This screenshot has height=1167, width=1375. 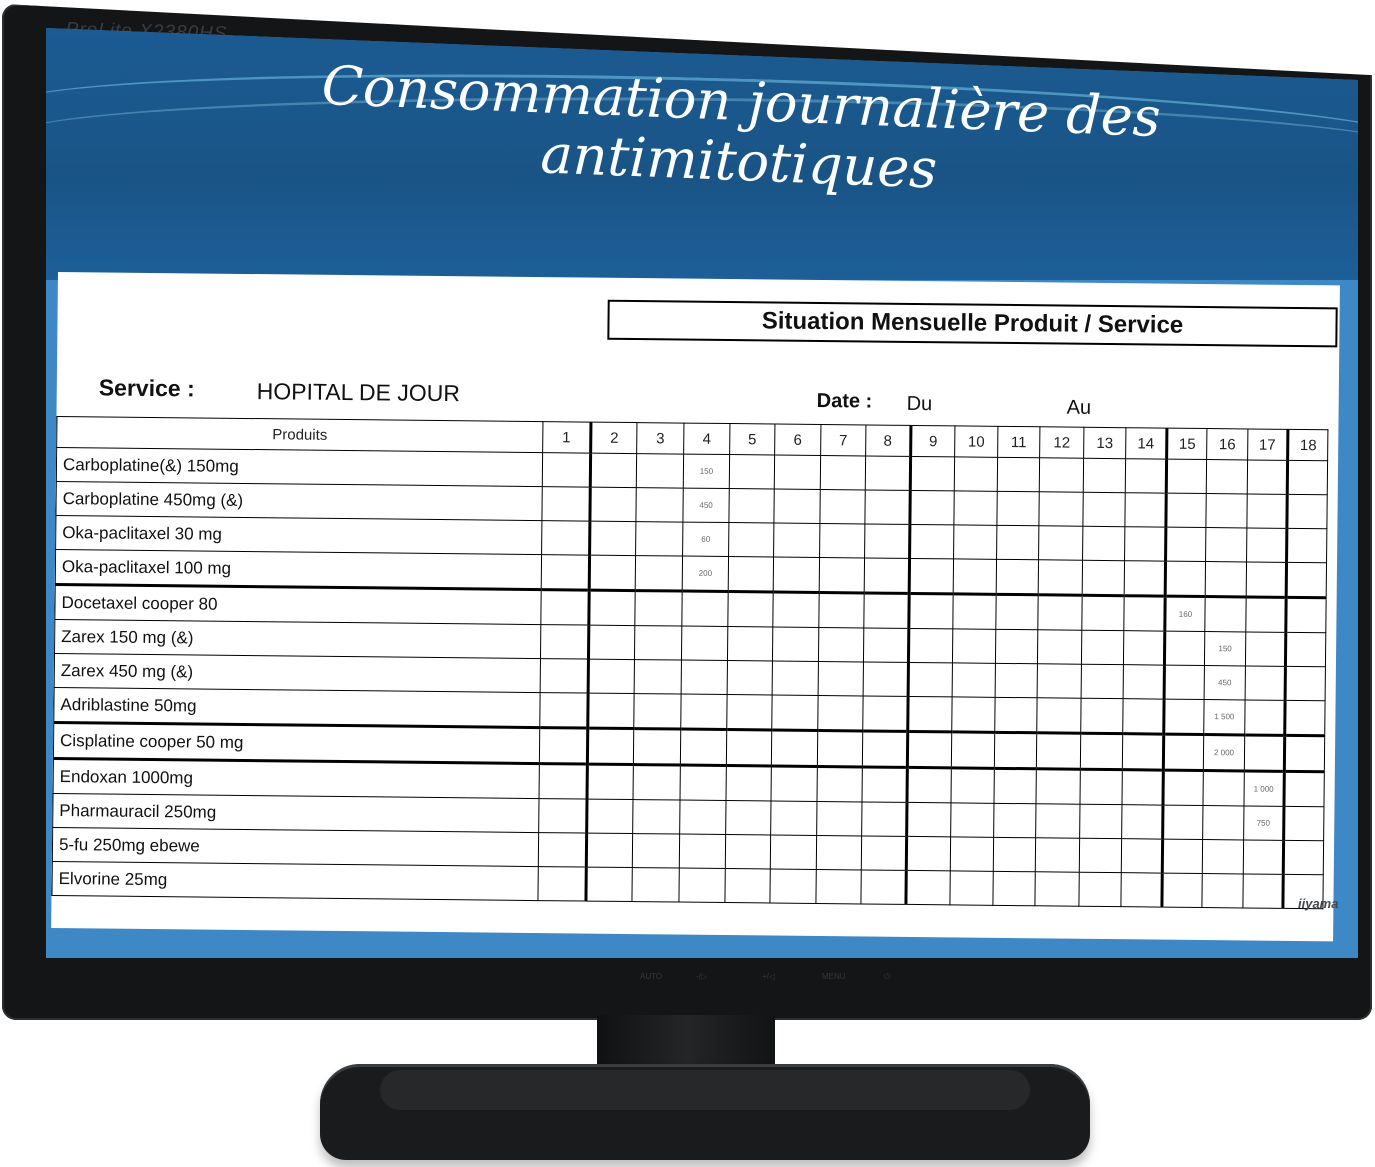 I want to click on day-column-header: 4, so click(x=706, y=439).